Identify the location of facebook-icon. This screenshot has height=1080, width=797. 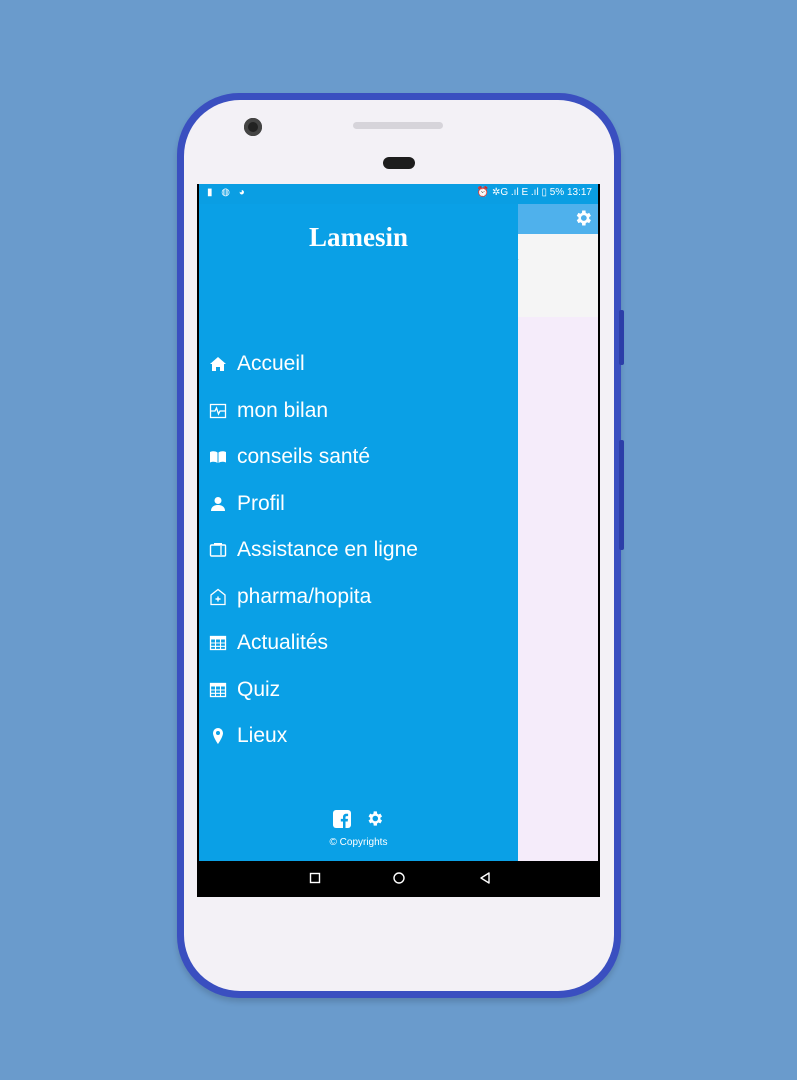
(342, 821).